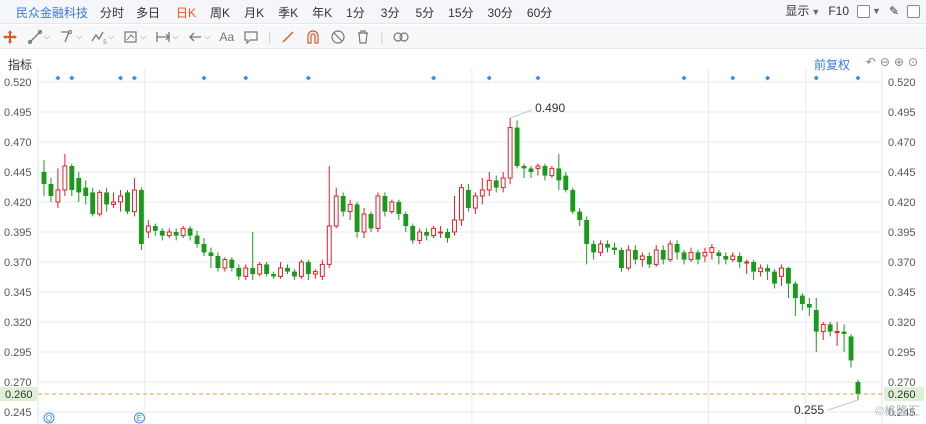 Image resolution: width=926 pixels, height=424 pixels. I want to click on tab-30min: 30分, so click(500, 12).